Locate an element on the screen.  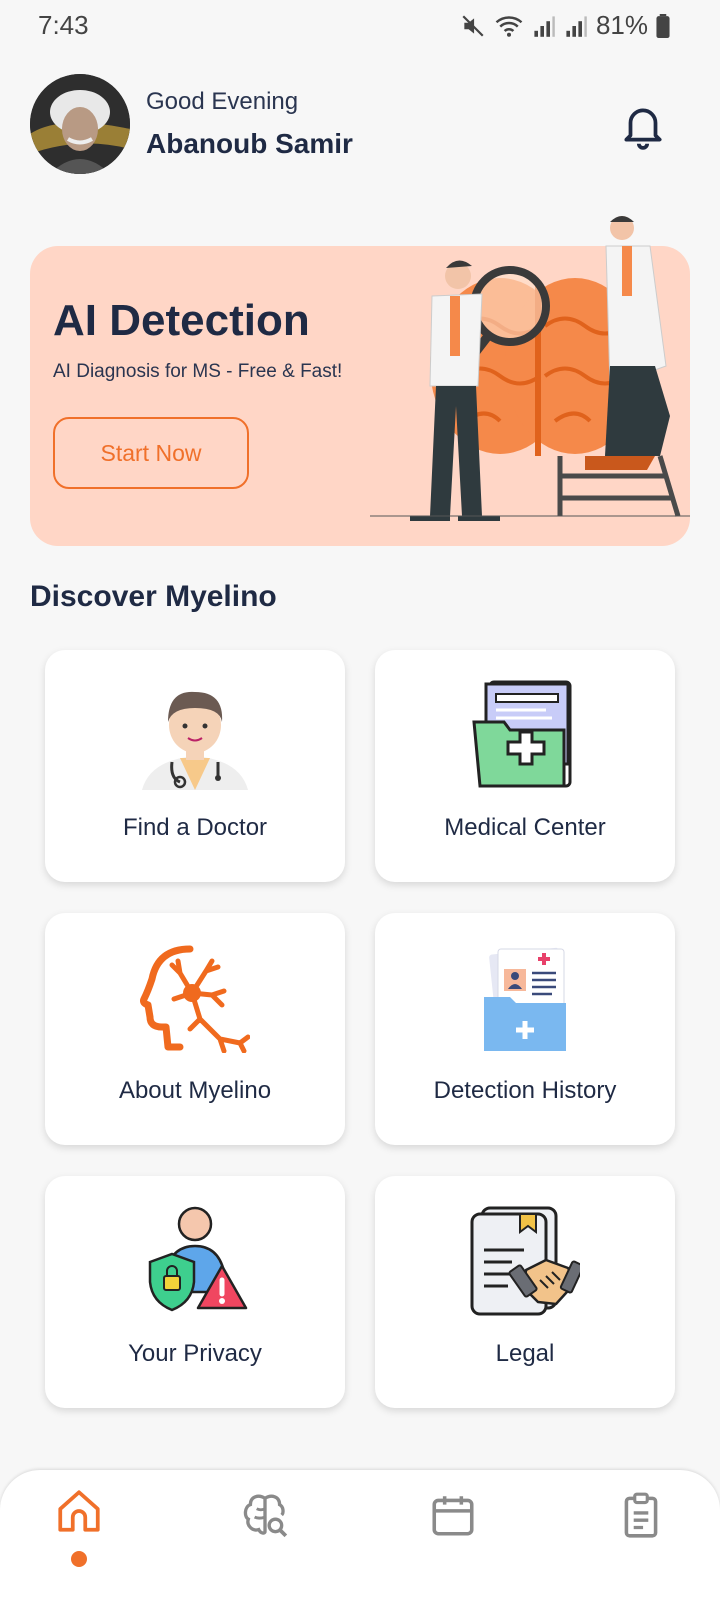
brain-research-illustration-icon is located at coordinates (530, 368).